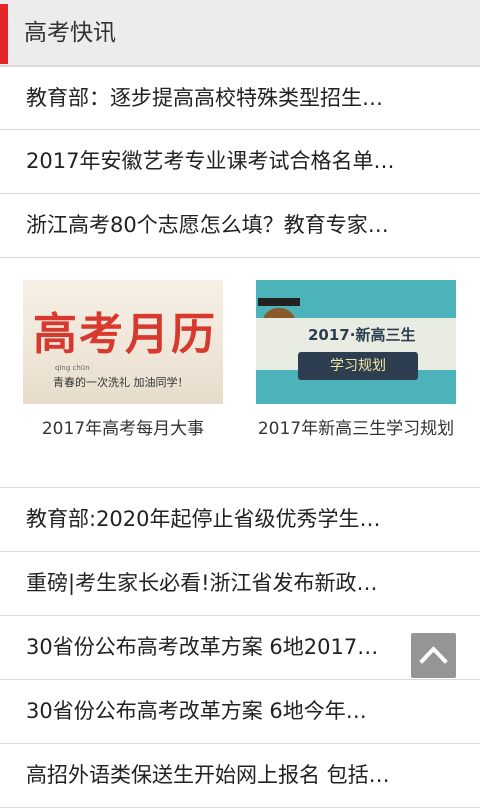 The height and width of the screenshot is (808, 480). I want to click on chevron-up-icon, so click(433, 655).